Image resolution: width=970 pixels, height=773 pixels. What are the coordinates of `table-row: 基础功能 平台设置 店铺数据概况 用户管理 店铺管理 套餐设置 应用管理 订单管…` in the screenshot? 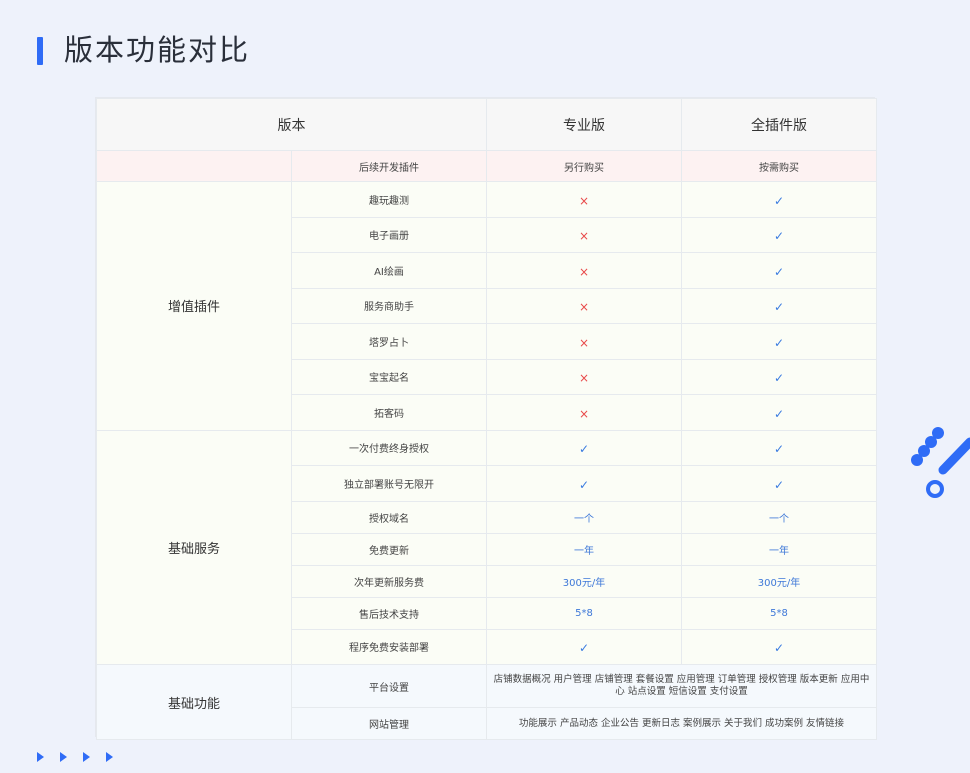 It's located at (486, 702).